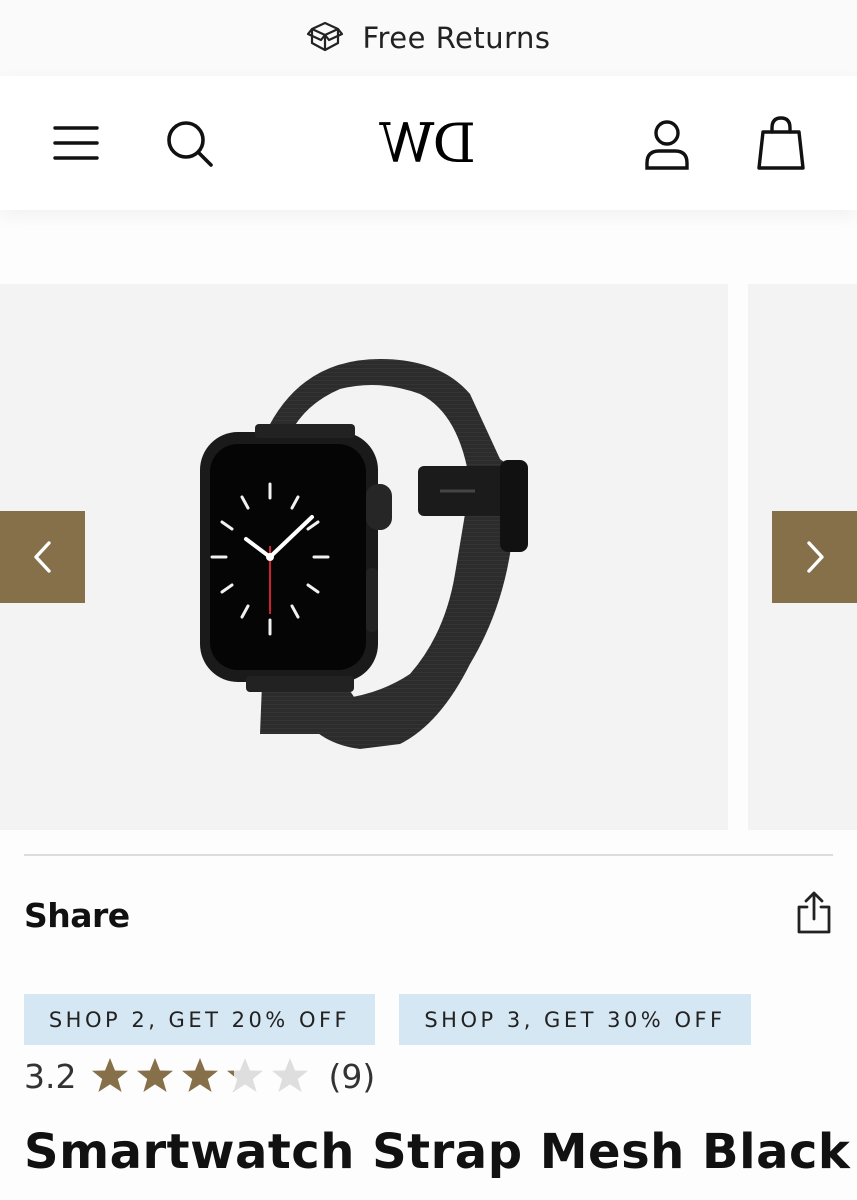 The height and width of the screenshot is (1200, 857). What do you see at coordinates (428, 915) in the screenshot?
I see `share-row: Share` at bounding box center [428, 915].